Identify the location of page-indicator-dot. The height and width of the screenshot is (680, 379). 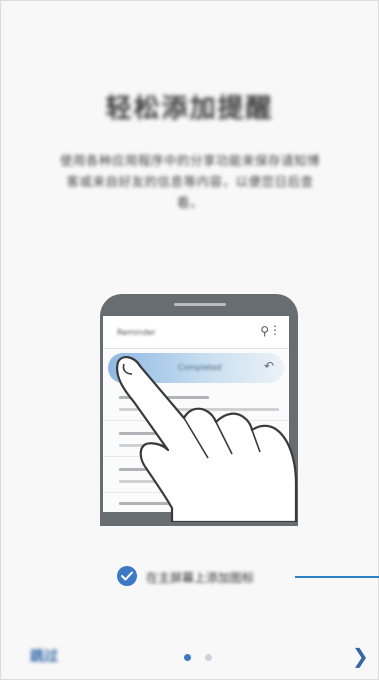
(208, 657).